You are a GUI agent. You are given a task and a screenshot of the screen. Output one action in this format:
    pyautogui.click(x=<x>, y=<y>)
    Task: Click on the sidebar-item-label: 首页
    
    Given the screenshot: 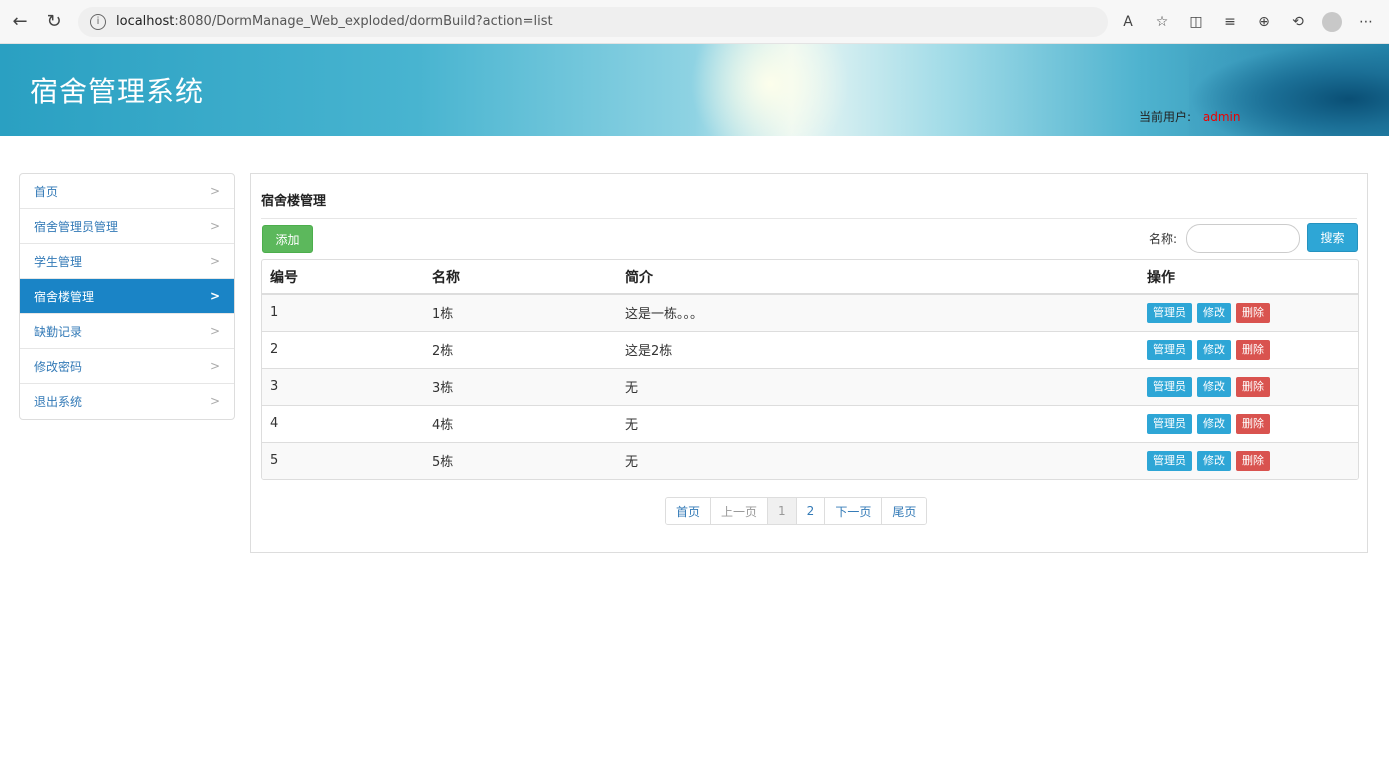 What is the action you would take?
    pyautogui.click(x=46, y=191)
    